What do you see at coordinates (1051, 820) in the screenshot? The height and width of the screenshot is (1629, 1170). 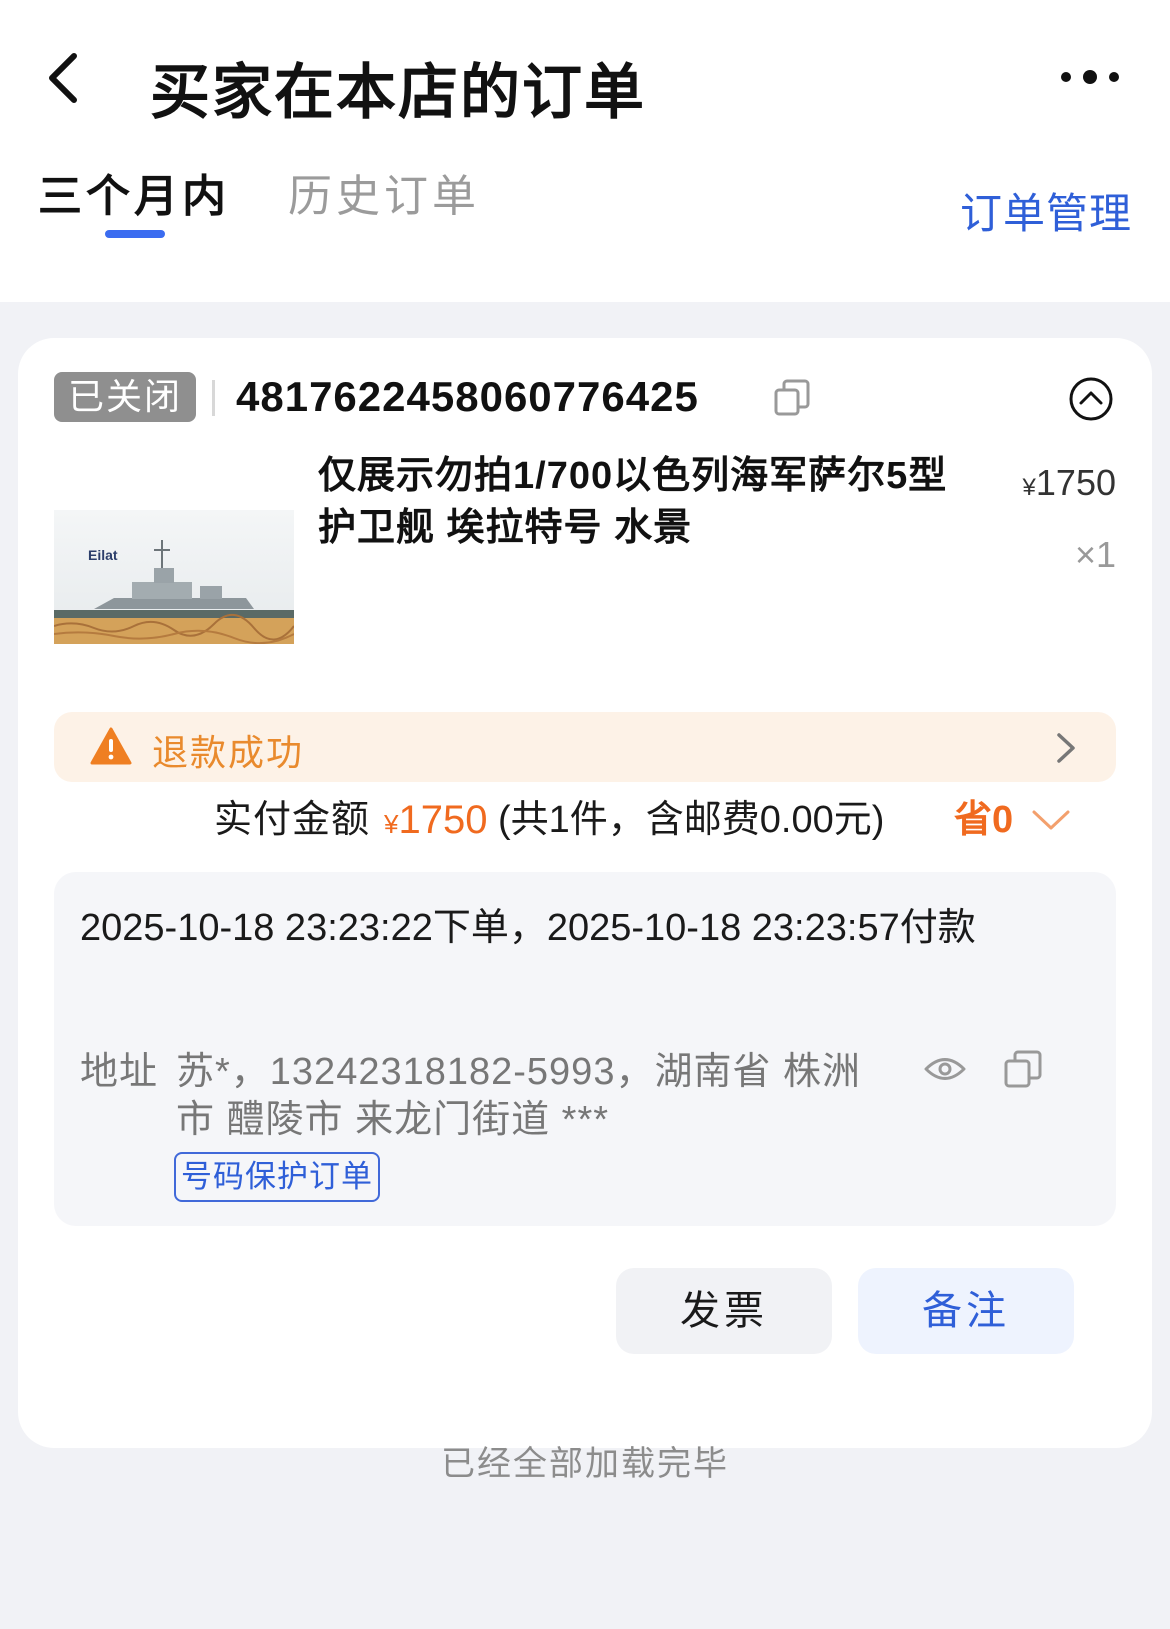 I see `chevron-down-icon` at bounding box center [1051, 820].